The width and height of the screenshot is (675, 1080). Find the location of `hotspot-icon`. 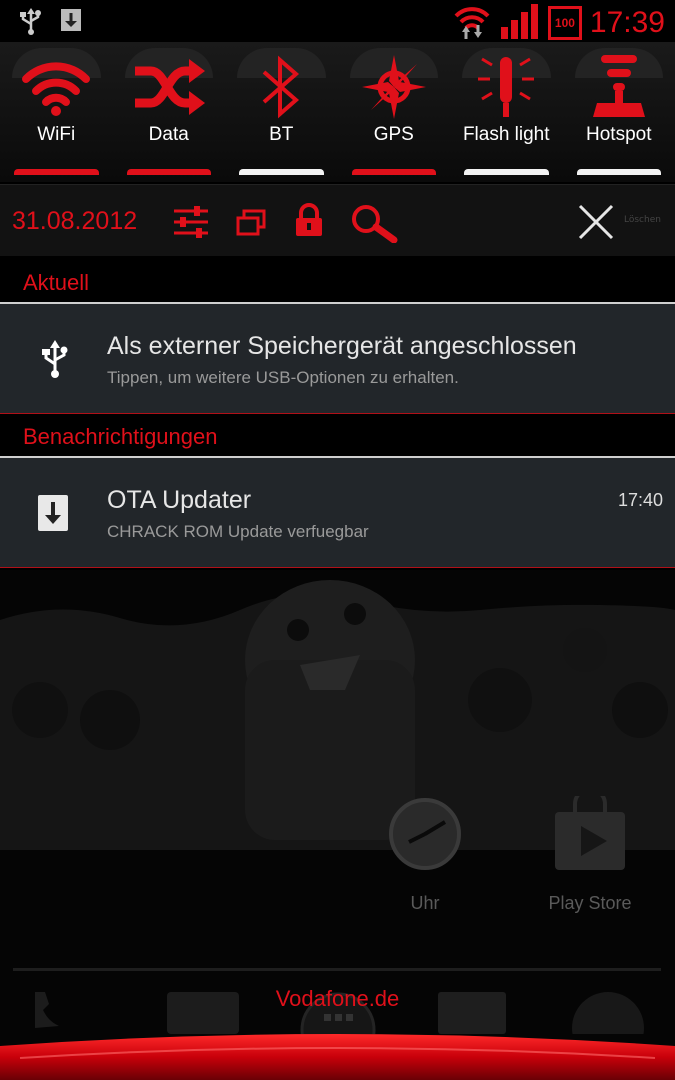

hotspot-icon is located at coordinates (618, 86).